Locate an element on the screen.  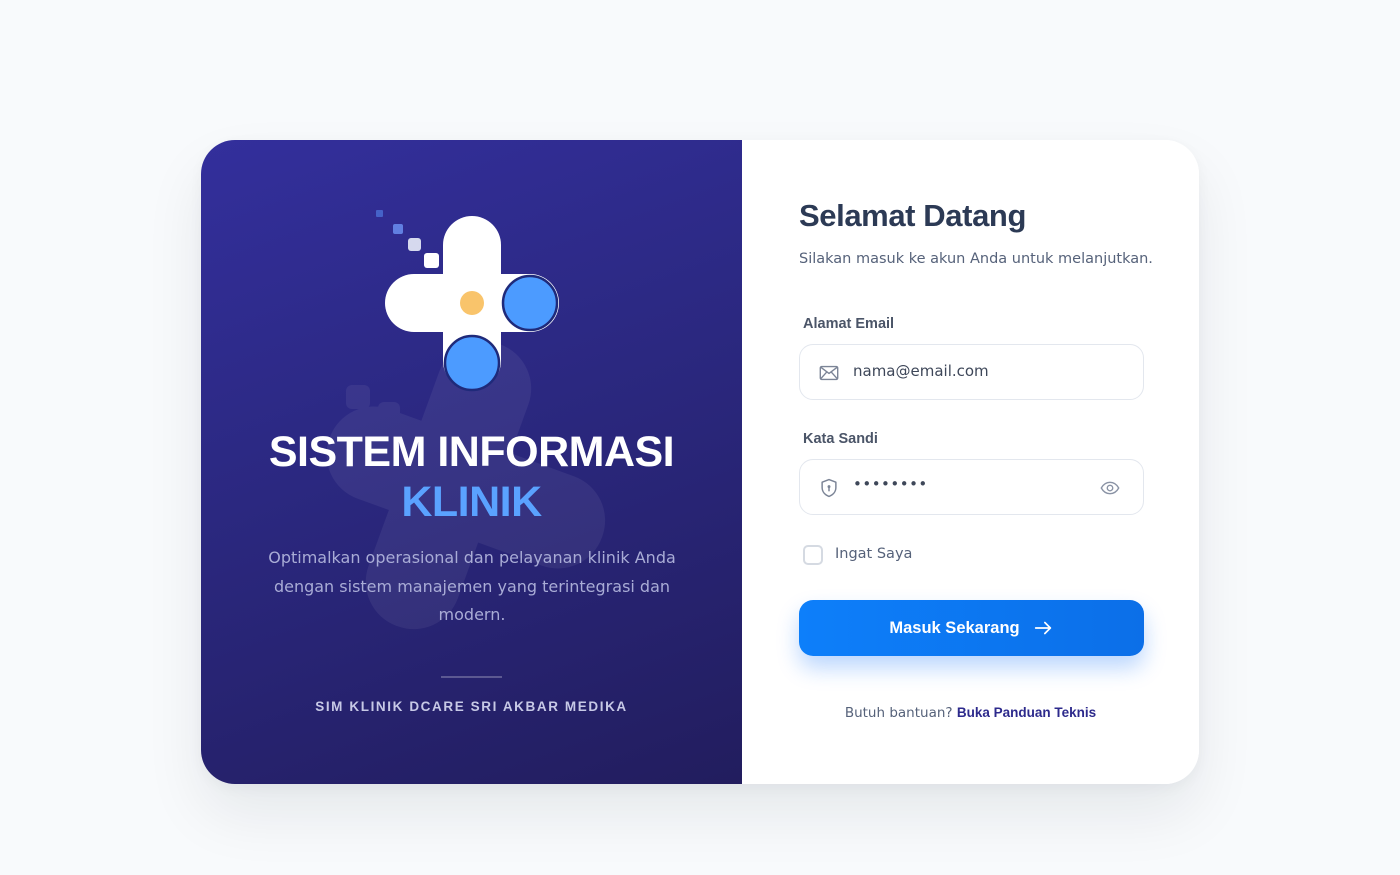
remember-me-checkbox is located at coordinates (813, 555).